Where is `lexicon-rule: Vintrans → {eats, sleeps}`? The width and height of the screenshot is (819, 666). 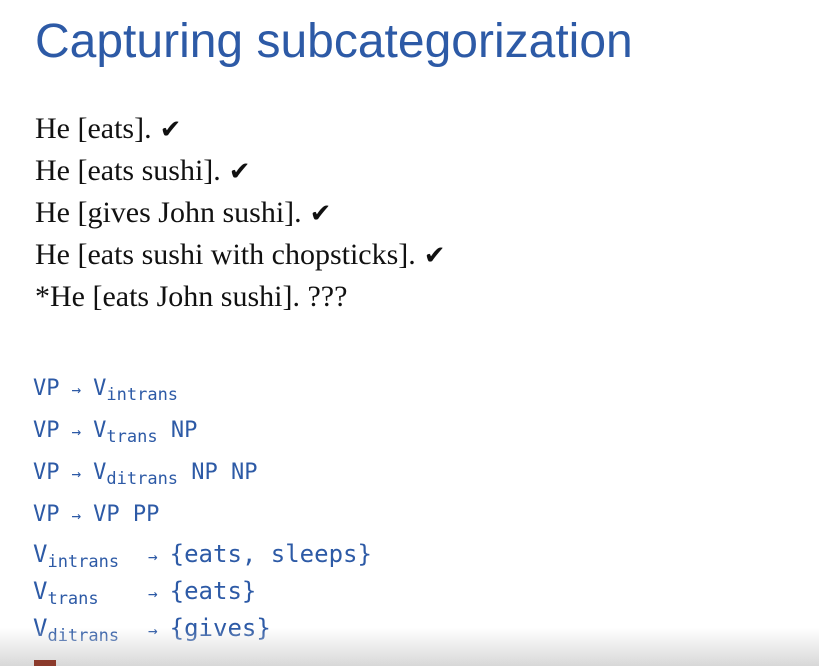
lexicon-rule: Vintrans → {eats, sleeps} is located at coordinates (202, 554).